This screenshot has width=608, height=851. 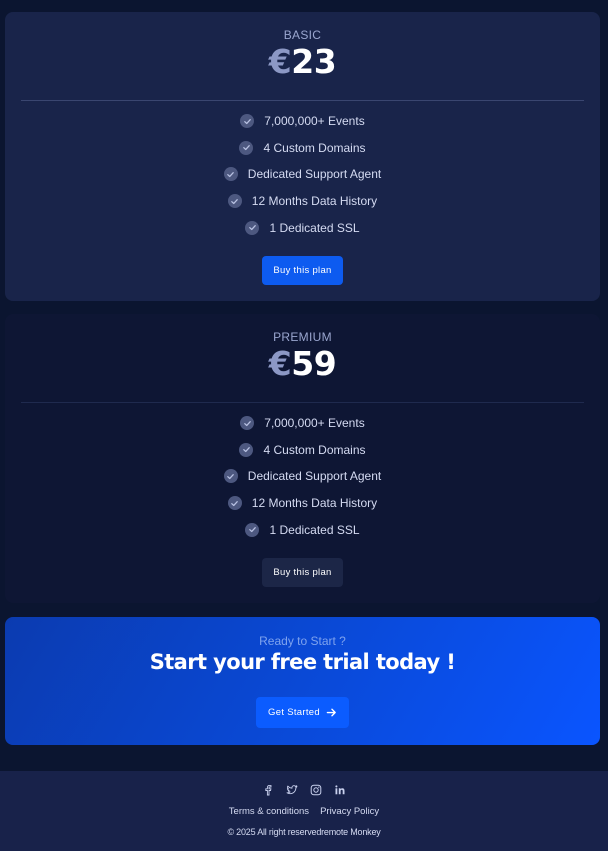 I want to click on cta-title: Start your free trial today !, so click(x=302, y=662).